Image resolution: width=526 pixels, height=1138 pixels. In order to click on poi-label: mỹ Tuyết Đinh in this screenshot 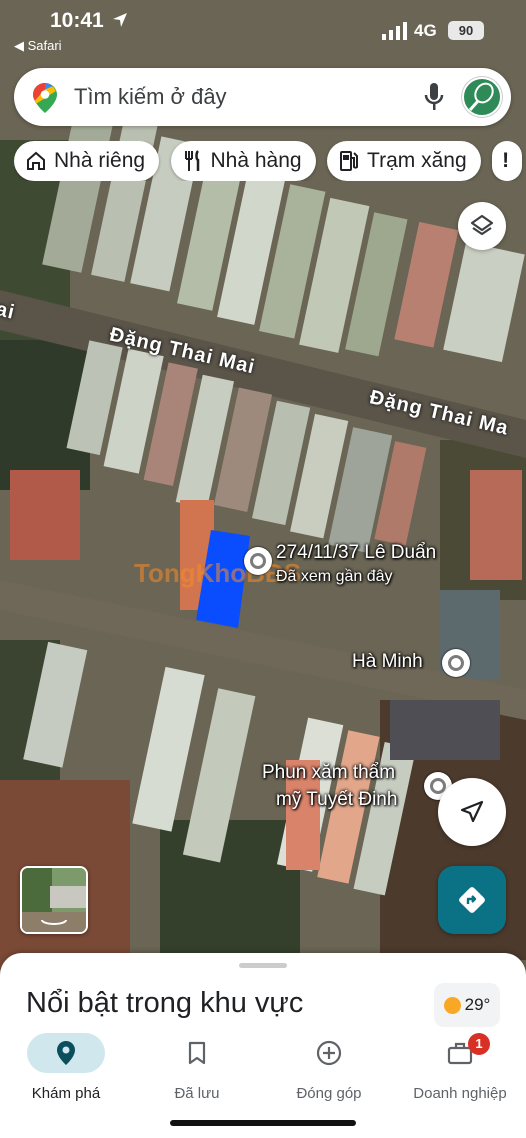, I will do `click(336, 800)`.